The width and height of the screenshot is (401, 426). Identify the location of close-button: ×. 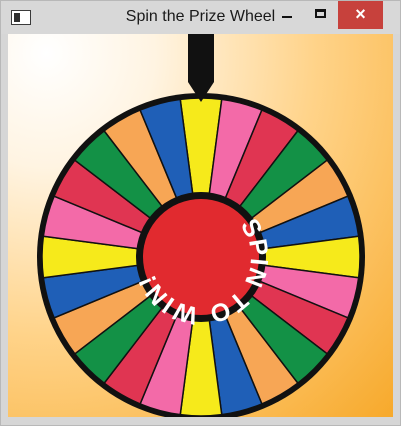
(360, 15).